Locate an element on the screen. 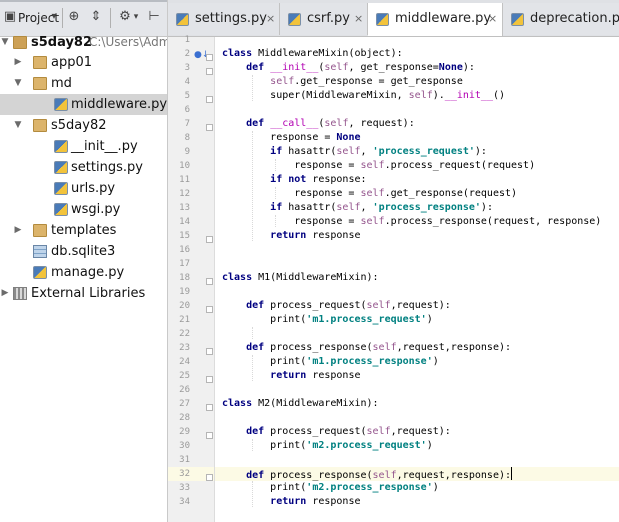 This screenshot has height=522, width=619. tree-item-manage-py: manage.py is located at coordinates (83, 272).